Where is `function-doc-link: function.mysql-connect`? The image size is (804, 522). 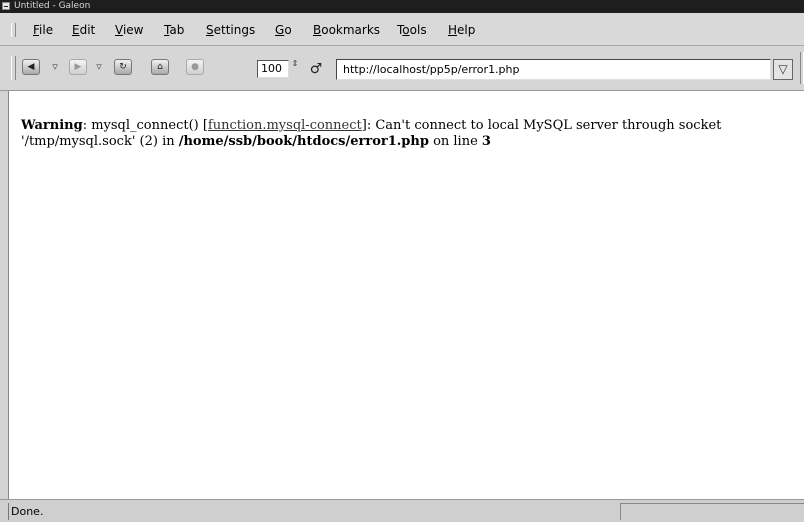 function-doc-link: function.mysql-connect is located at coordinates (285, 125).